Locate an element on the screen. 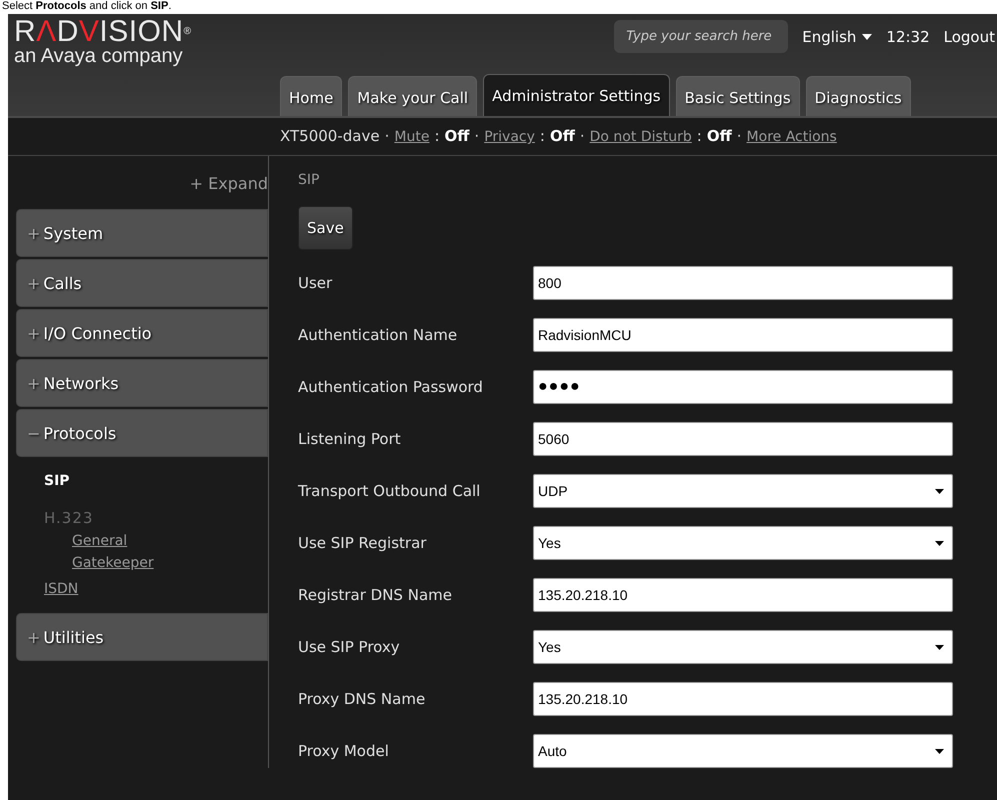 The height and width of the screenshot is (800, 997). instruction-text: Select Protocols and click on SIP. is located at coordinates (87, 6).